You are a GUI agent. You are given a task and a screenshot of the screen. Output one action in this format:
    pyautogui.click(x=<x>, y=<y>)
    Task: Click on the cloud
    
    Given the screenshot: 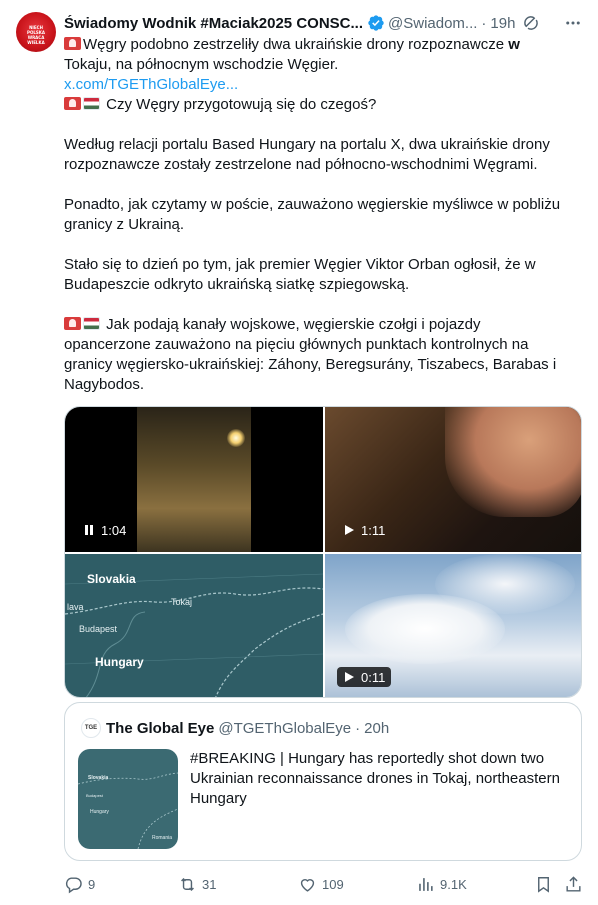 What is the action you would take?
    pyautogui.click(x=505, y=584)
    